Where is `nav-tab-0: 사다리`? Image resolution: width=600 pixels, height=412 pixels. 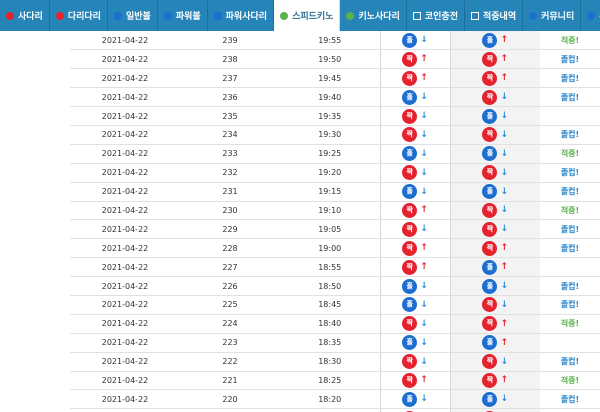 nav-tab-0: 사다리 is located at coordinates (25, 15).